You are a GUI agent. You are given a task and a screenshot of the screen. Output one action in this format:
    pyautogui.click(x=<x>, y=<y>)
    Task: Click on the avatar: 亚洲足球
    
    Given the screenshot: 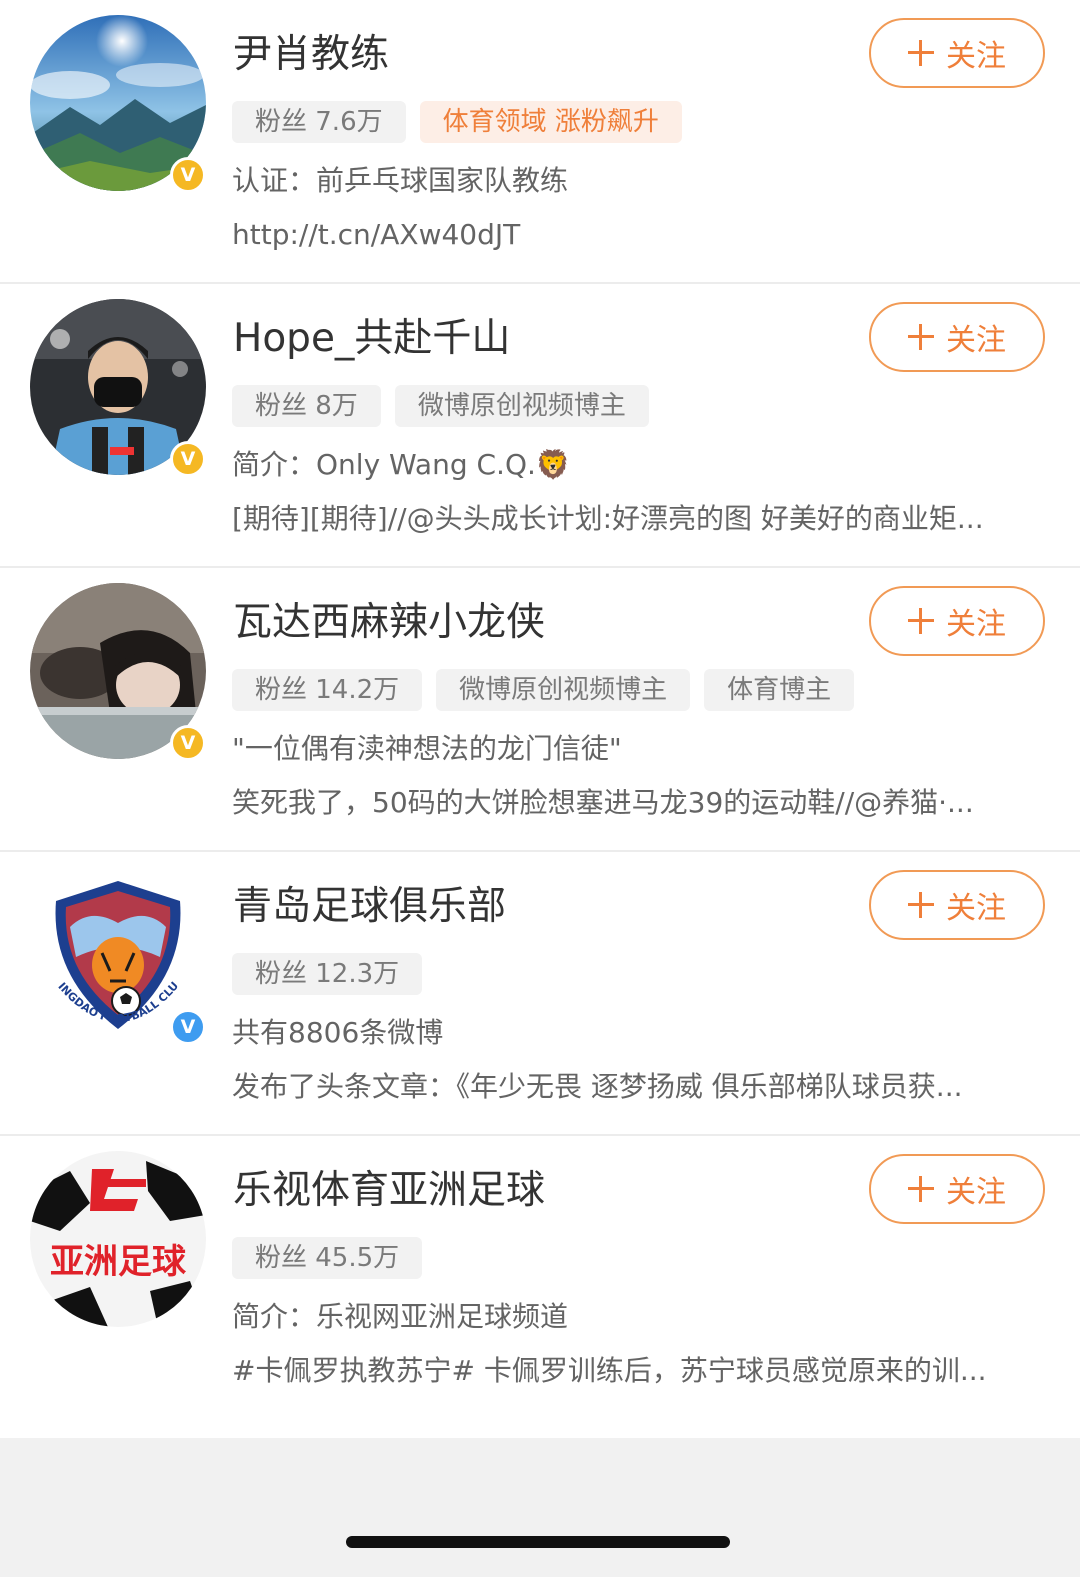 What is the action you would take?
    pyautogui.click(x=118, y=1239)
    